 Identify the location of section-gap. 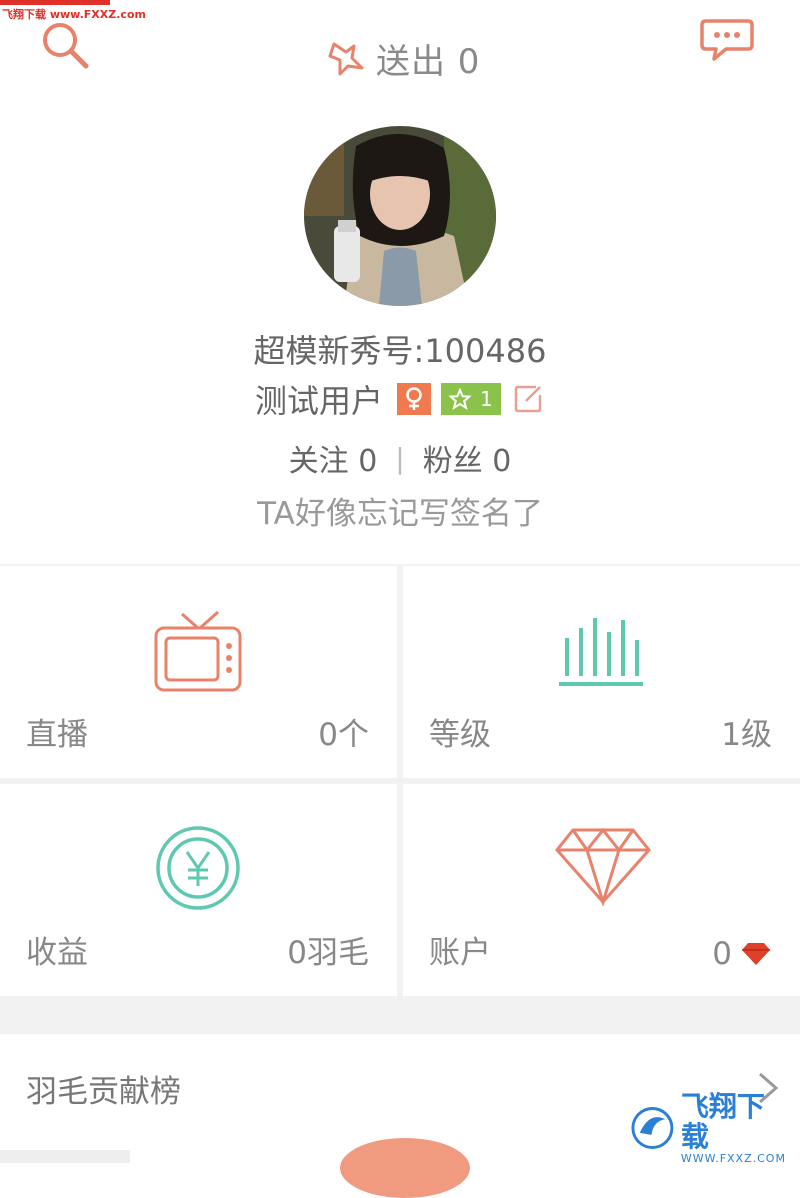
(400, 1017).